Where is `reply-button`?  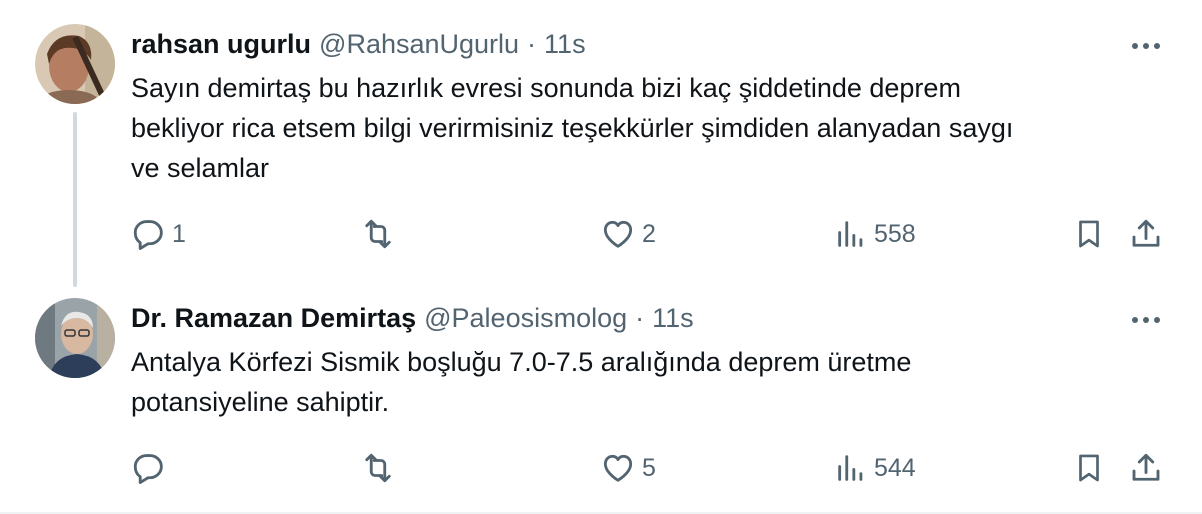 reply-button is located at coordinates (151, 468).